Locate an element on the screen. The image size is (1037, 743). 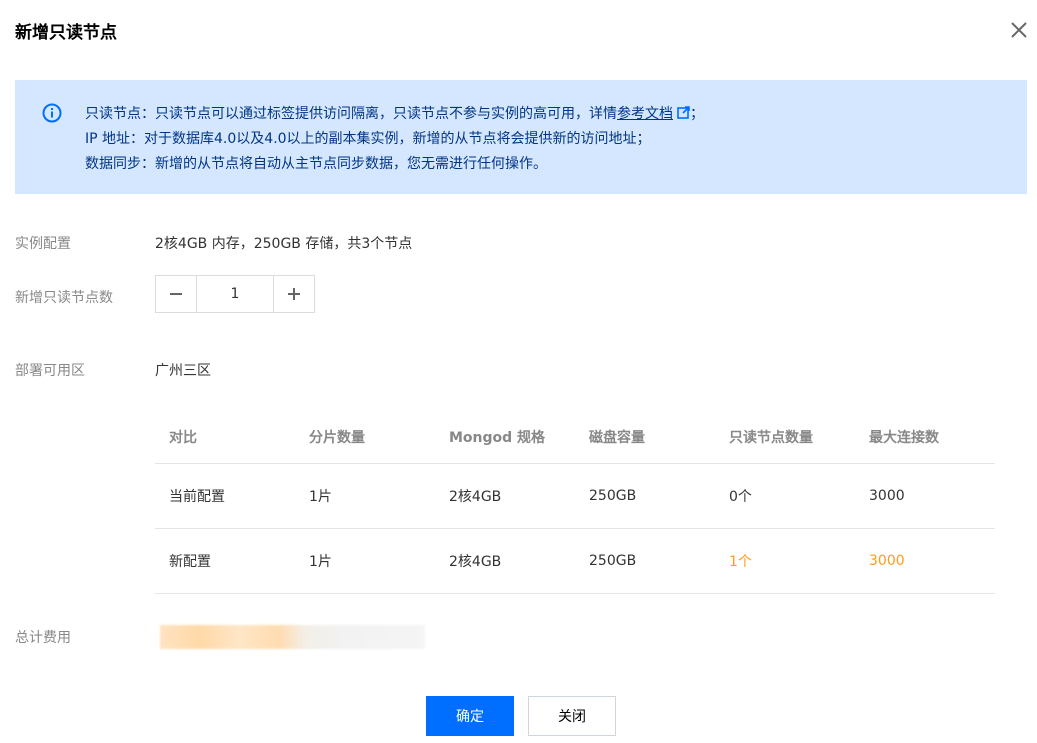
zone-label: 部署可用区 is located at coordinates (50, 371).